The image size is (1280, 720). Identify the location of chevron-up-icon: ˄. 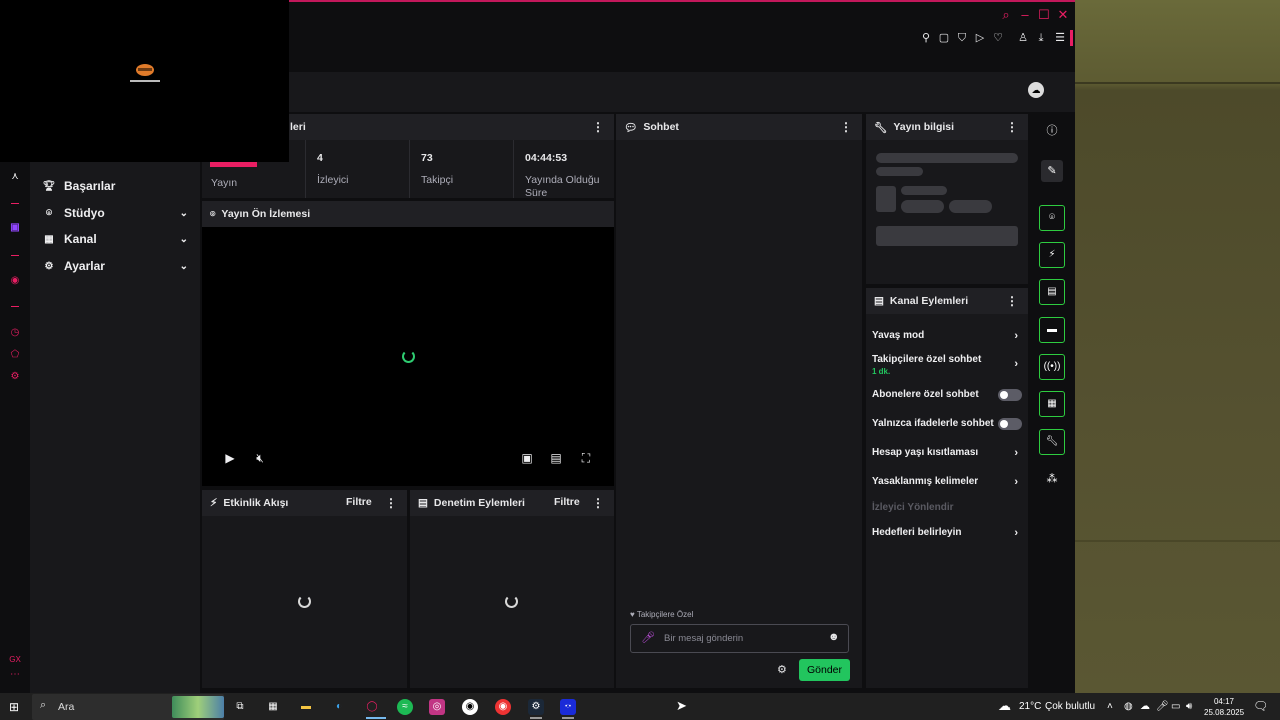
(1110, 706).